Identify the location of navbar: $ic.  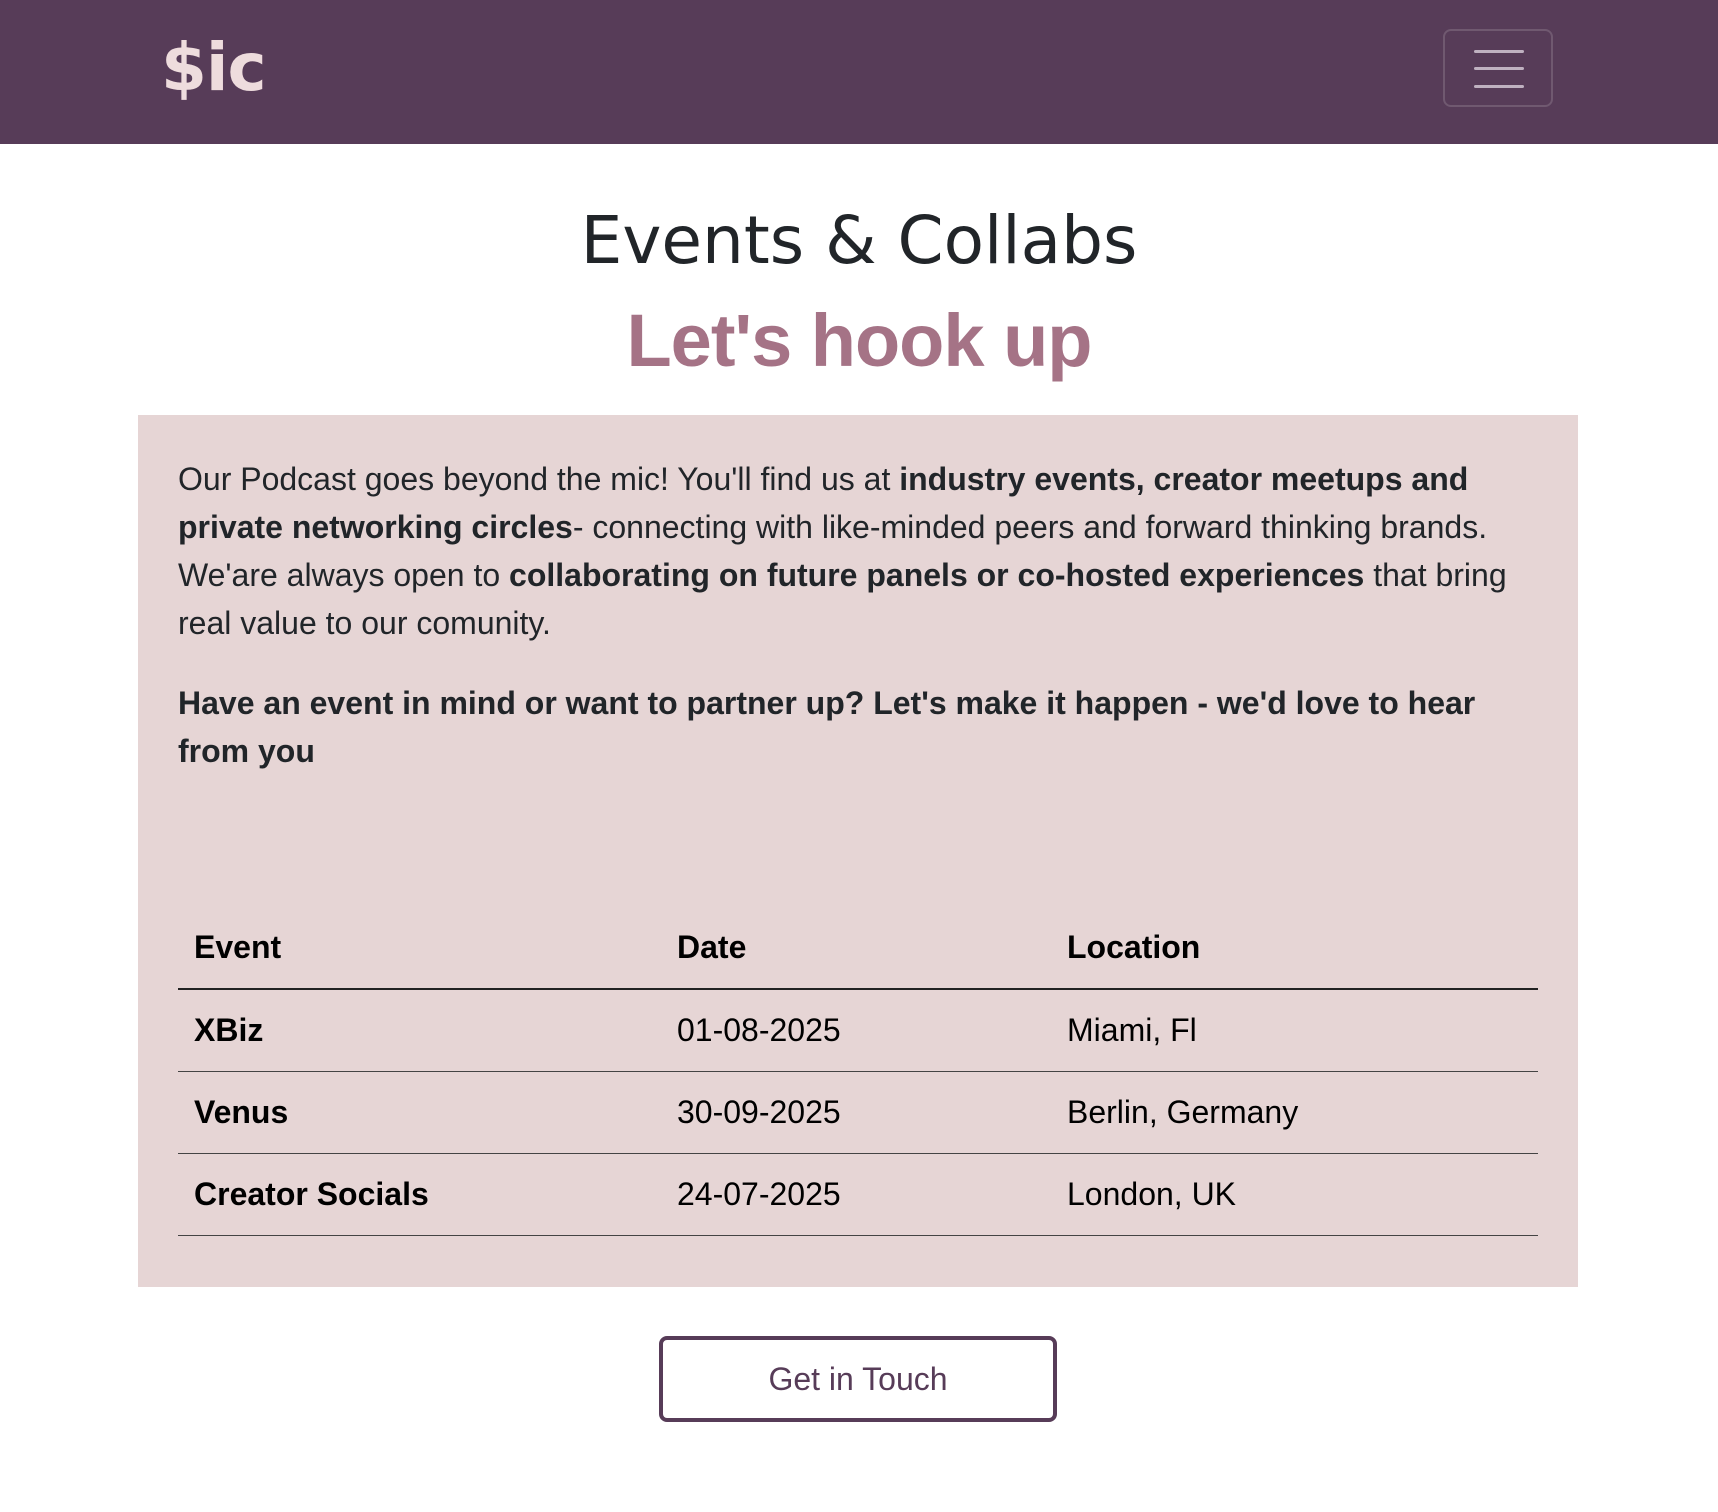
(859, 72).